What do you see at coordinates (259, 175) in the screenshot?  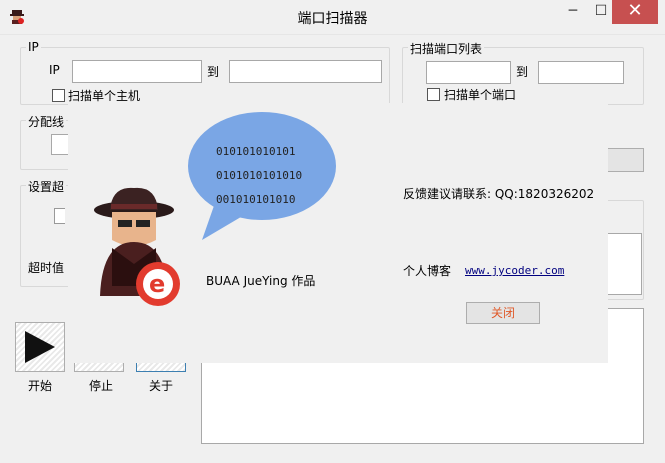 I see `binary-line-2: 0101010101010` at bounding box center [259, 175].